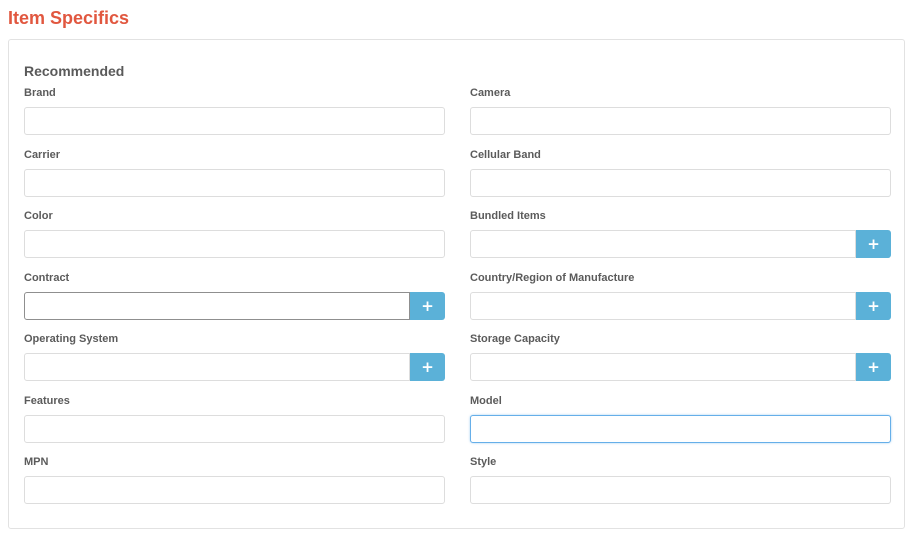 This screenshot has height=539, width=915. Describe the element at coordinates (234, 244) in the screenshot. I see `color-input` at that location.